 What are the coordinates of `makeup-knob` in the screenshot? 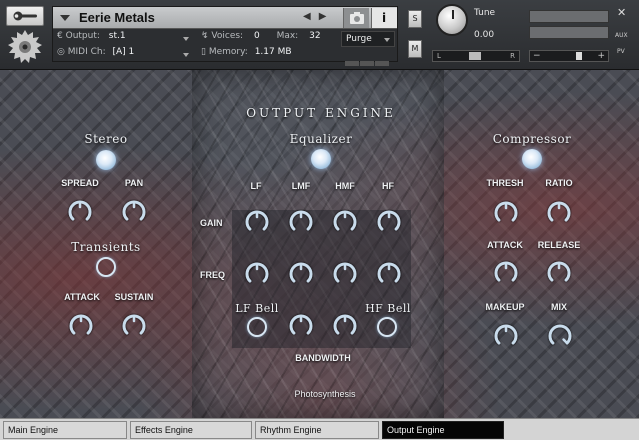 It's located at (506, 336).